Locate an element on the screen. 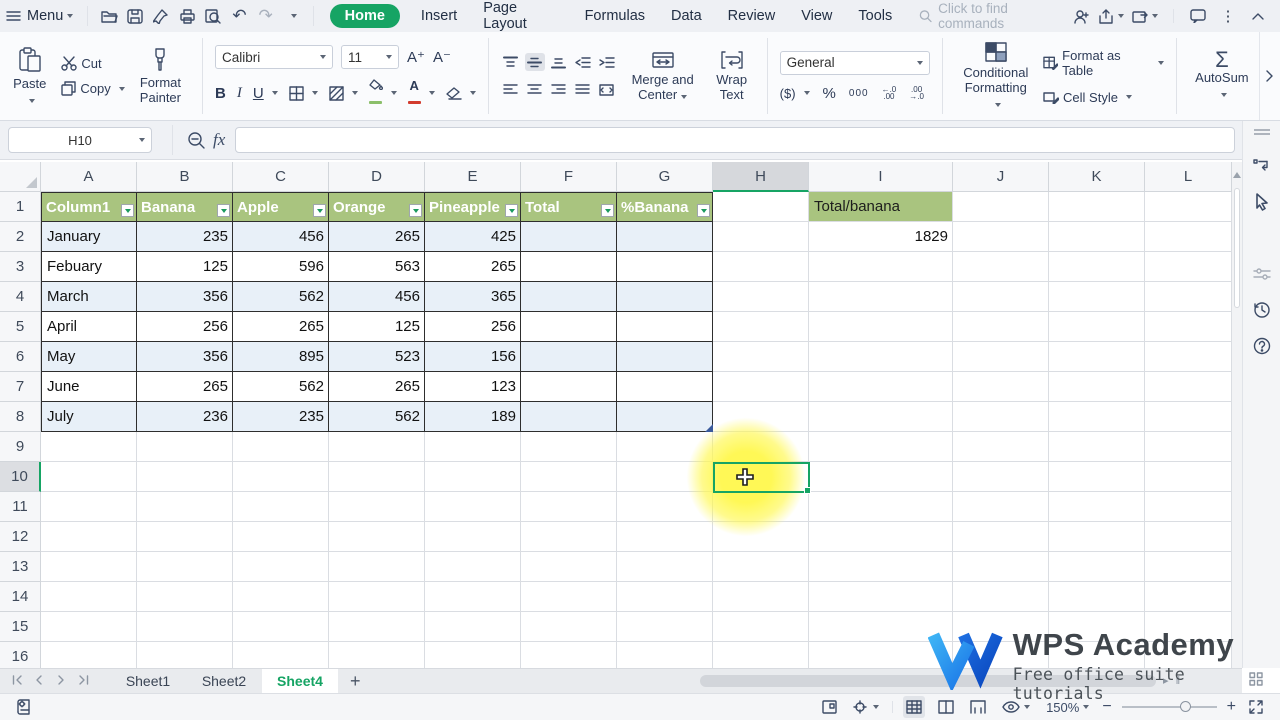  paste-button: Paste is located at coordinates (29, 76).